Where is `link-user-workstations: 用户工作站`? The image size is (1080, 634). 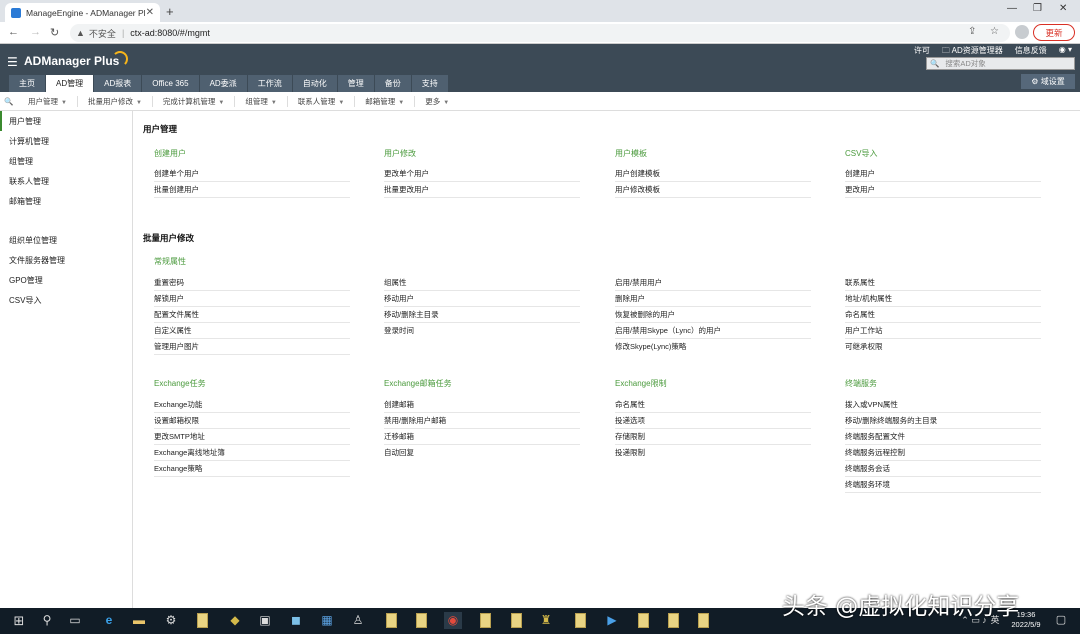
link-user-workstations: 用户工作站 is located at coordinates (943, 332).